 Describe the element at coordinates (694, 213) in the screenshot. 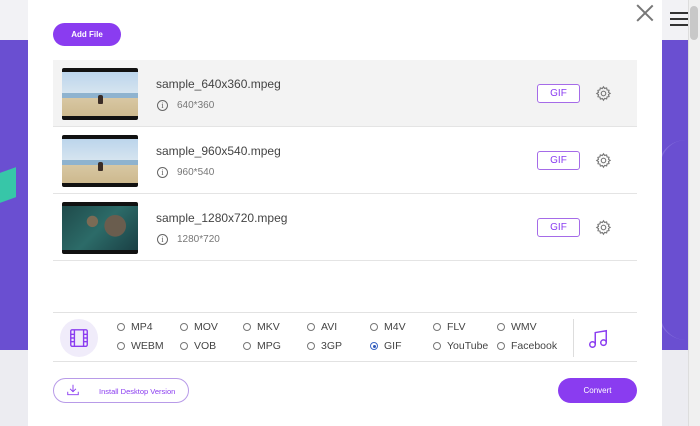

I see `page-scrollbar` at that location.